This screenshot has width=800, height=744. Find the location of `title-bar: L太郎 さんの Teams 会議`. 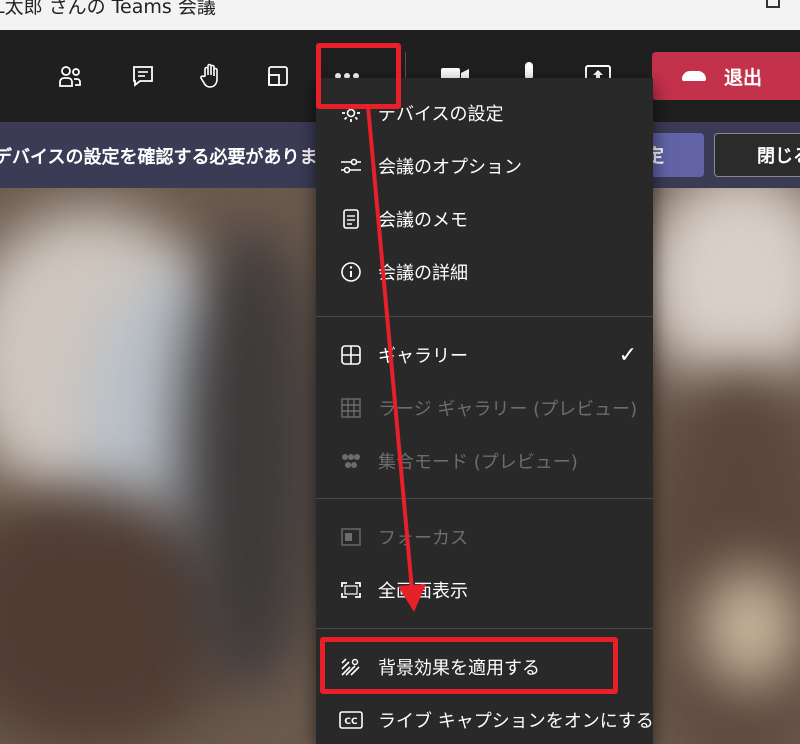

title-bar: L太郎 さんの Teams 会議 is located at coordinates (400, 15).